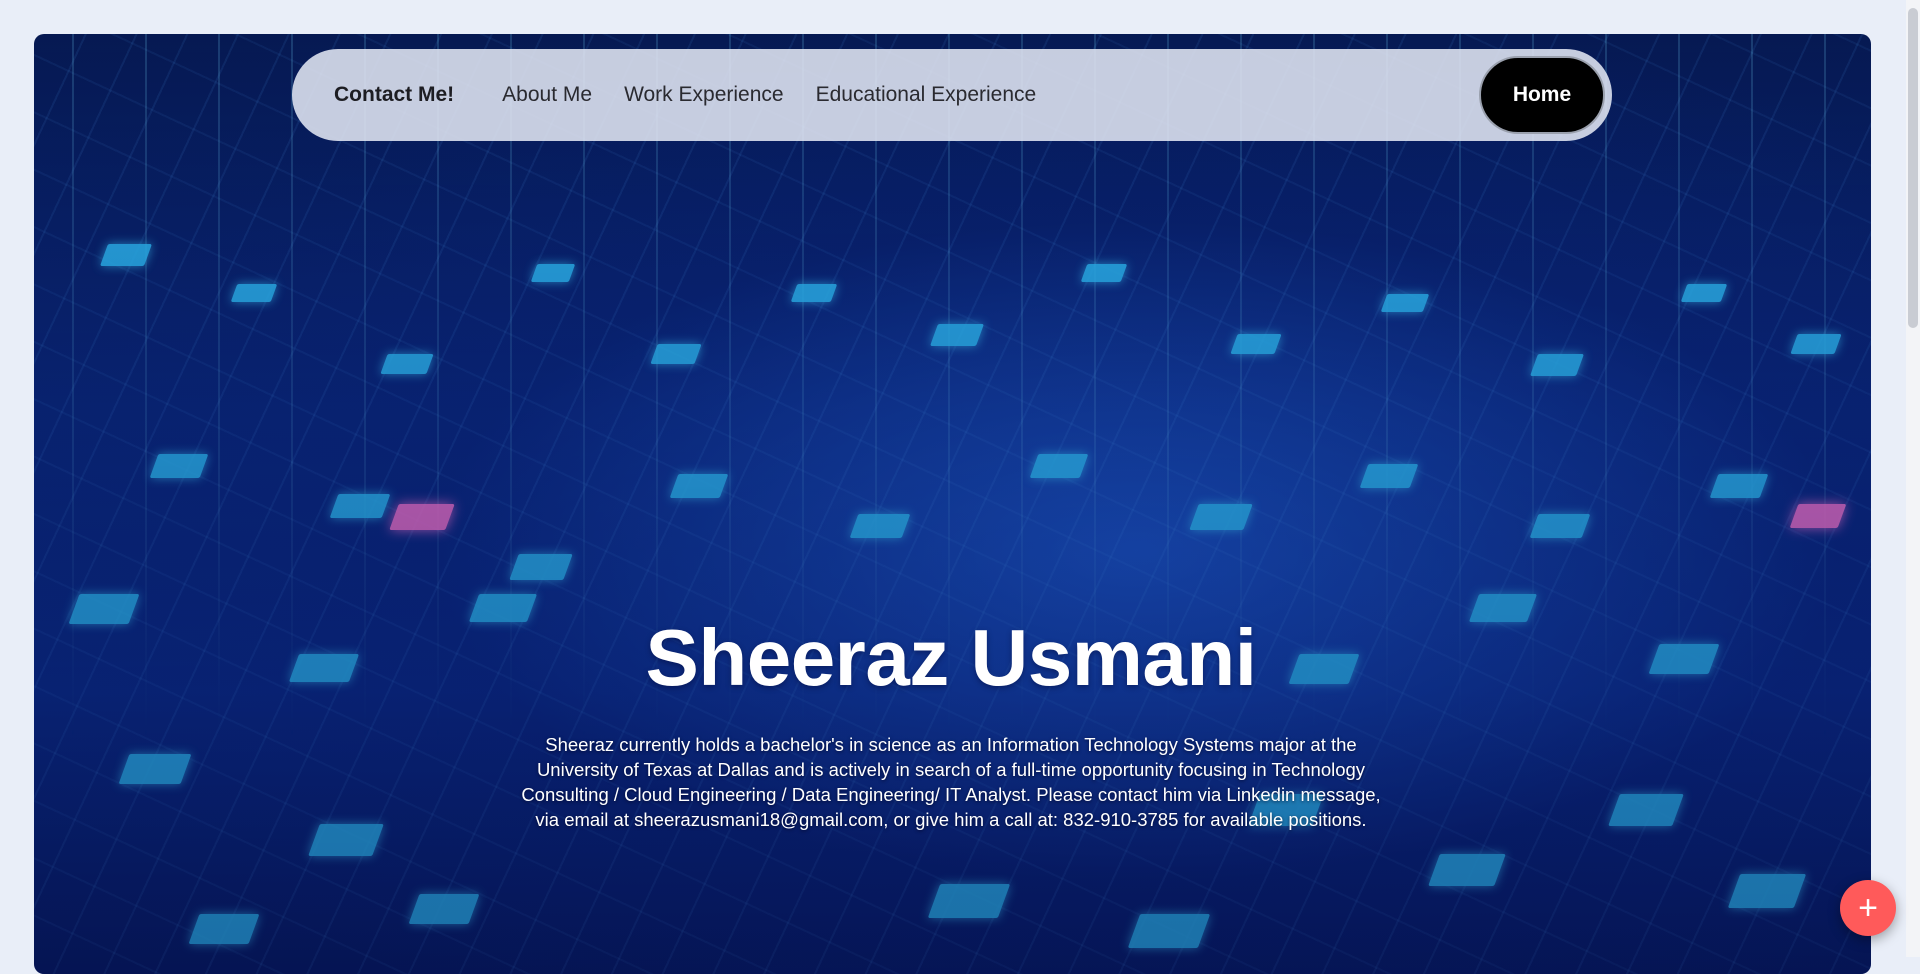  Describe the element at coordinates (547, 95) in the screenshot. I see `nav-link-about-me: About Me` at that location.